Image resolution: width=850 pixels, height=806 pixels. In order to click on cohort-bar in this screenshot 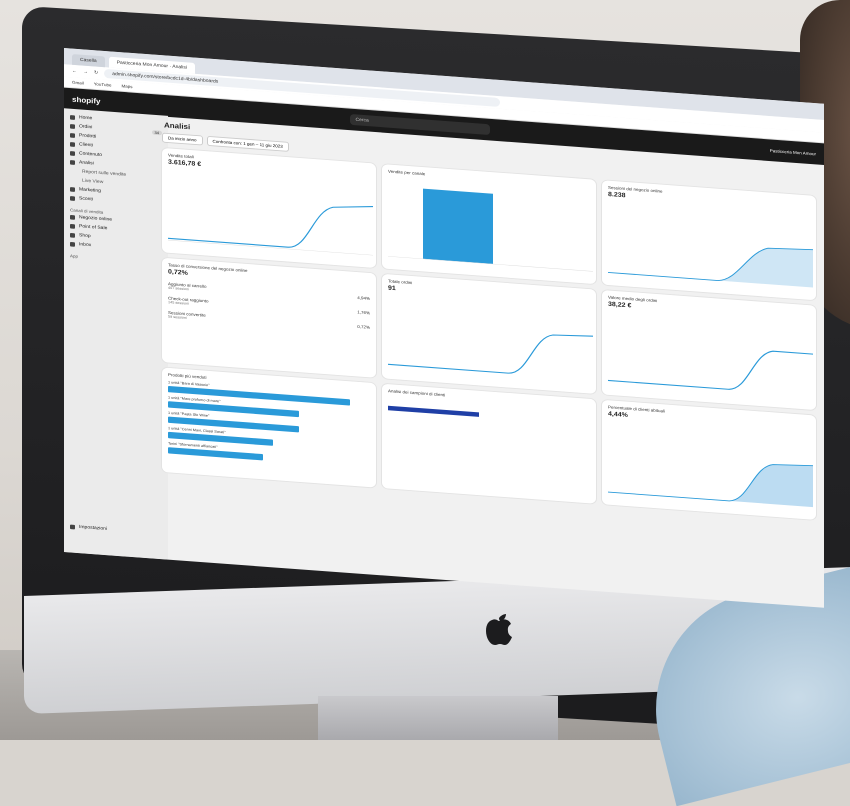, I will do `click(433, 411)`.